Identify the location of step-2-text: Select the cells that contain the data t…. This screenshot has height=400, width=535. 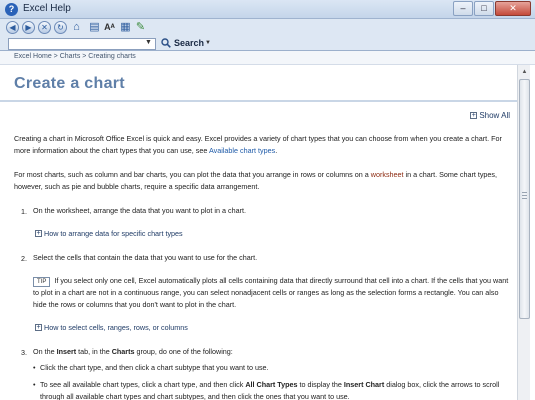
(145, 257).